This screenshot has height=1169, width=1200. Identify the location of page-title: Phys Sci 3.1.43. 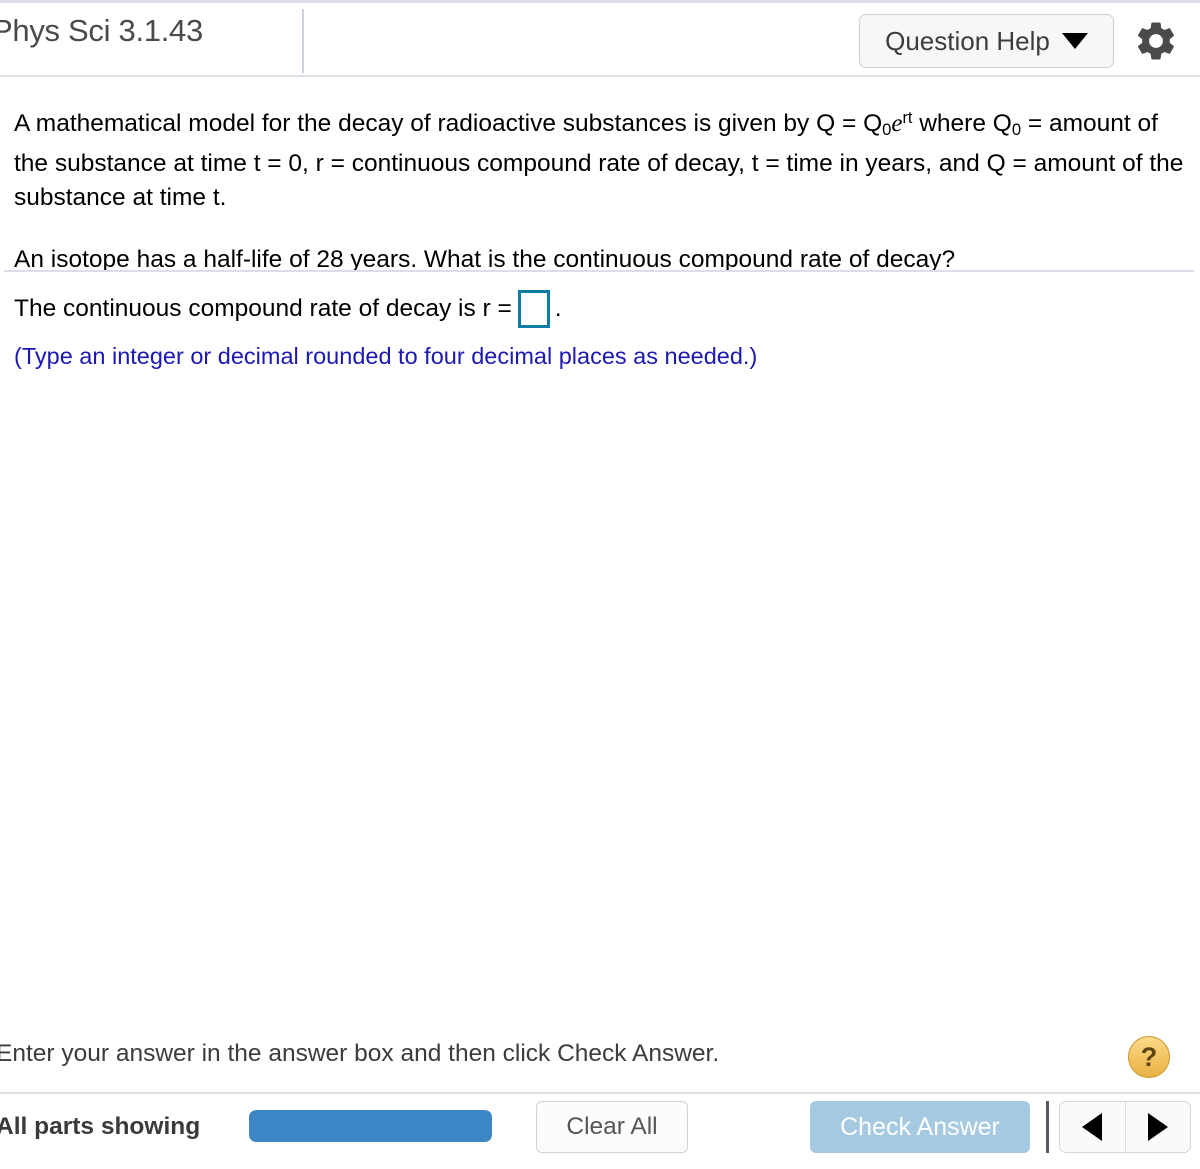
(101, 30).